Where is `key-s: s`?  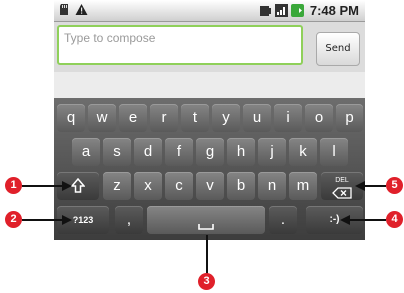
key-s: s is located at coordinates (117, 152).